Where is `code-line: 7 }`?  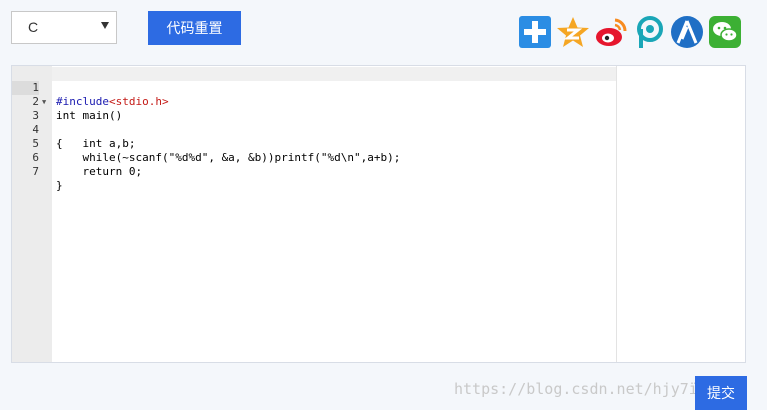
code-line: 7 } is located at coordinates (37, 171).